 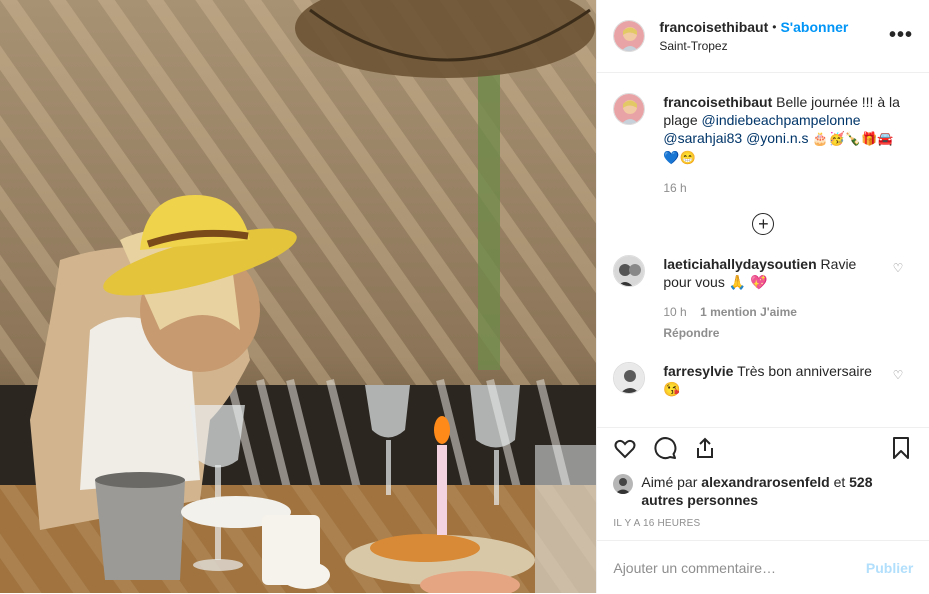 I want to click on likes-prefix: Aimé par, so click(x=669, y=482).